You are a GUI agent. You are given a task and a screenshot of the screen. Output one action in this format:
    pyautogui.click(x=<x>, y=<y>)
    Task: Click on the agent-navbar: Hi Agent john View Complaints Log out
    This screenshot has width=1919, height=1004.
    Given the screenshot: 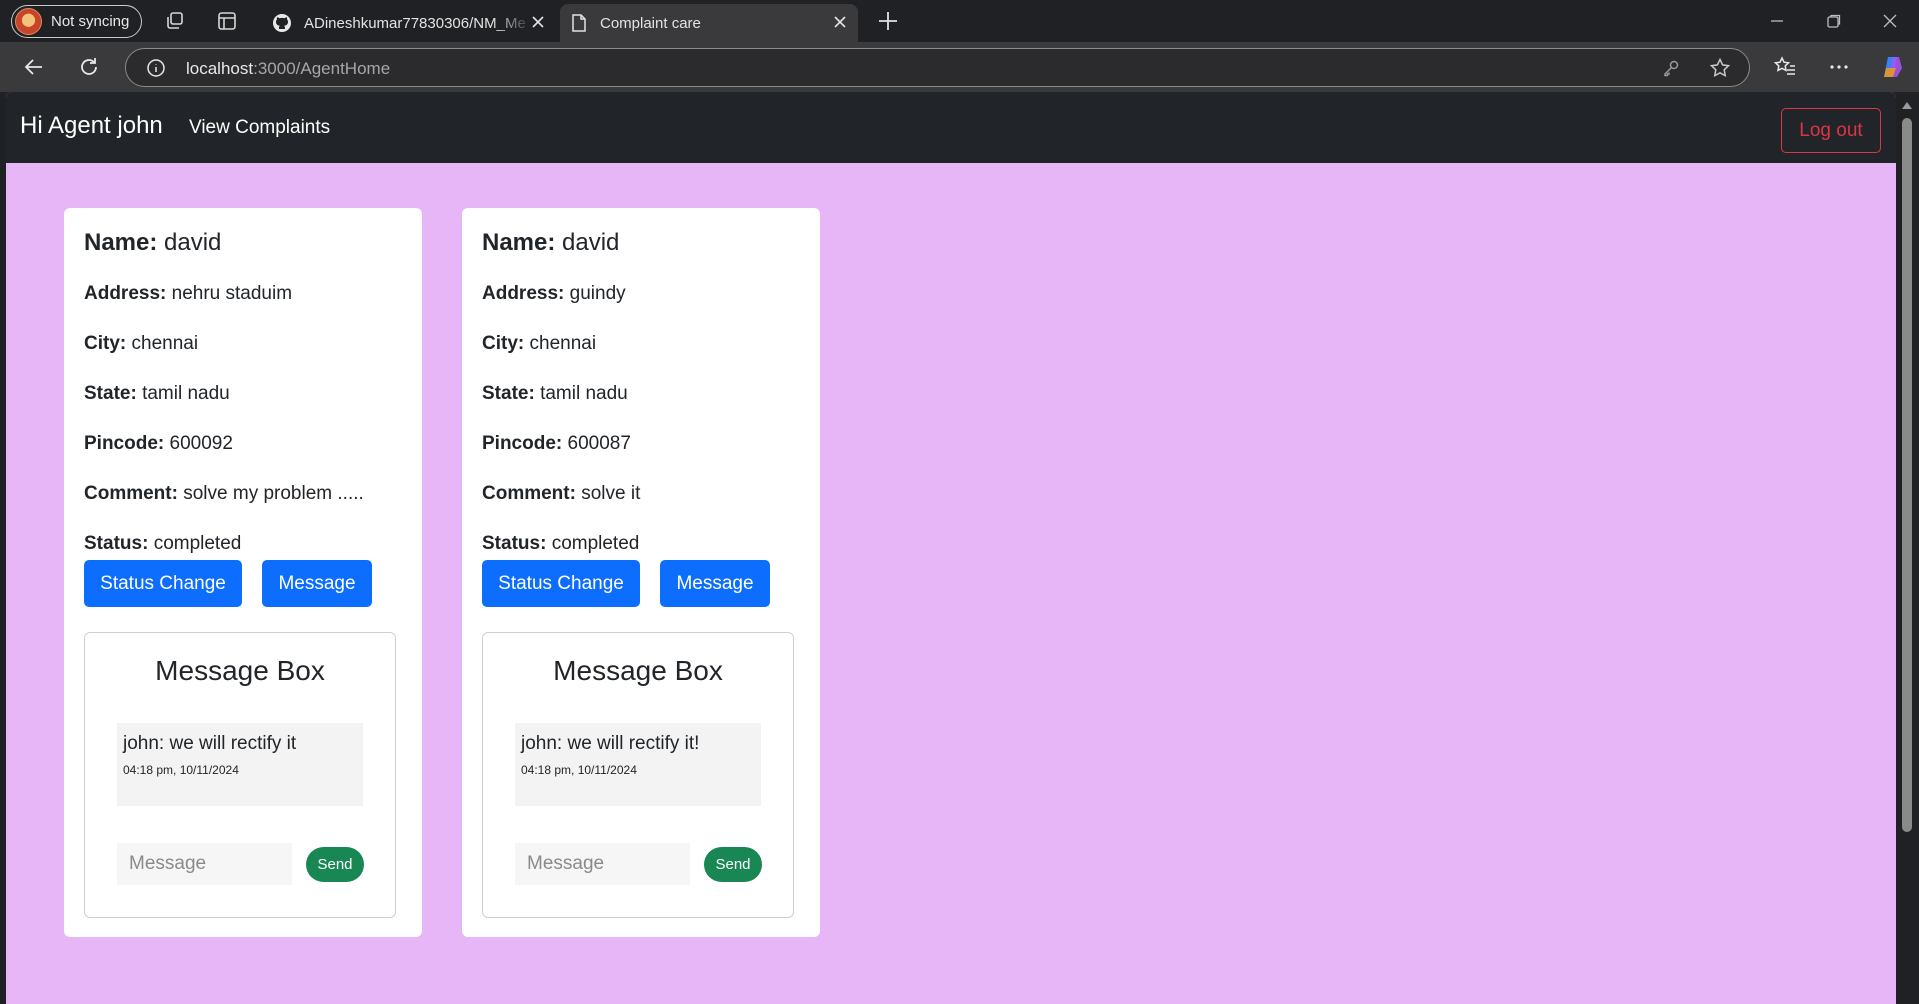 What is the action you would take?
    pyautogui.click(x=951, y=127)
    